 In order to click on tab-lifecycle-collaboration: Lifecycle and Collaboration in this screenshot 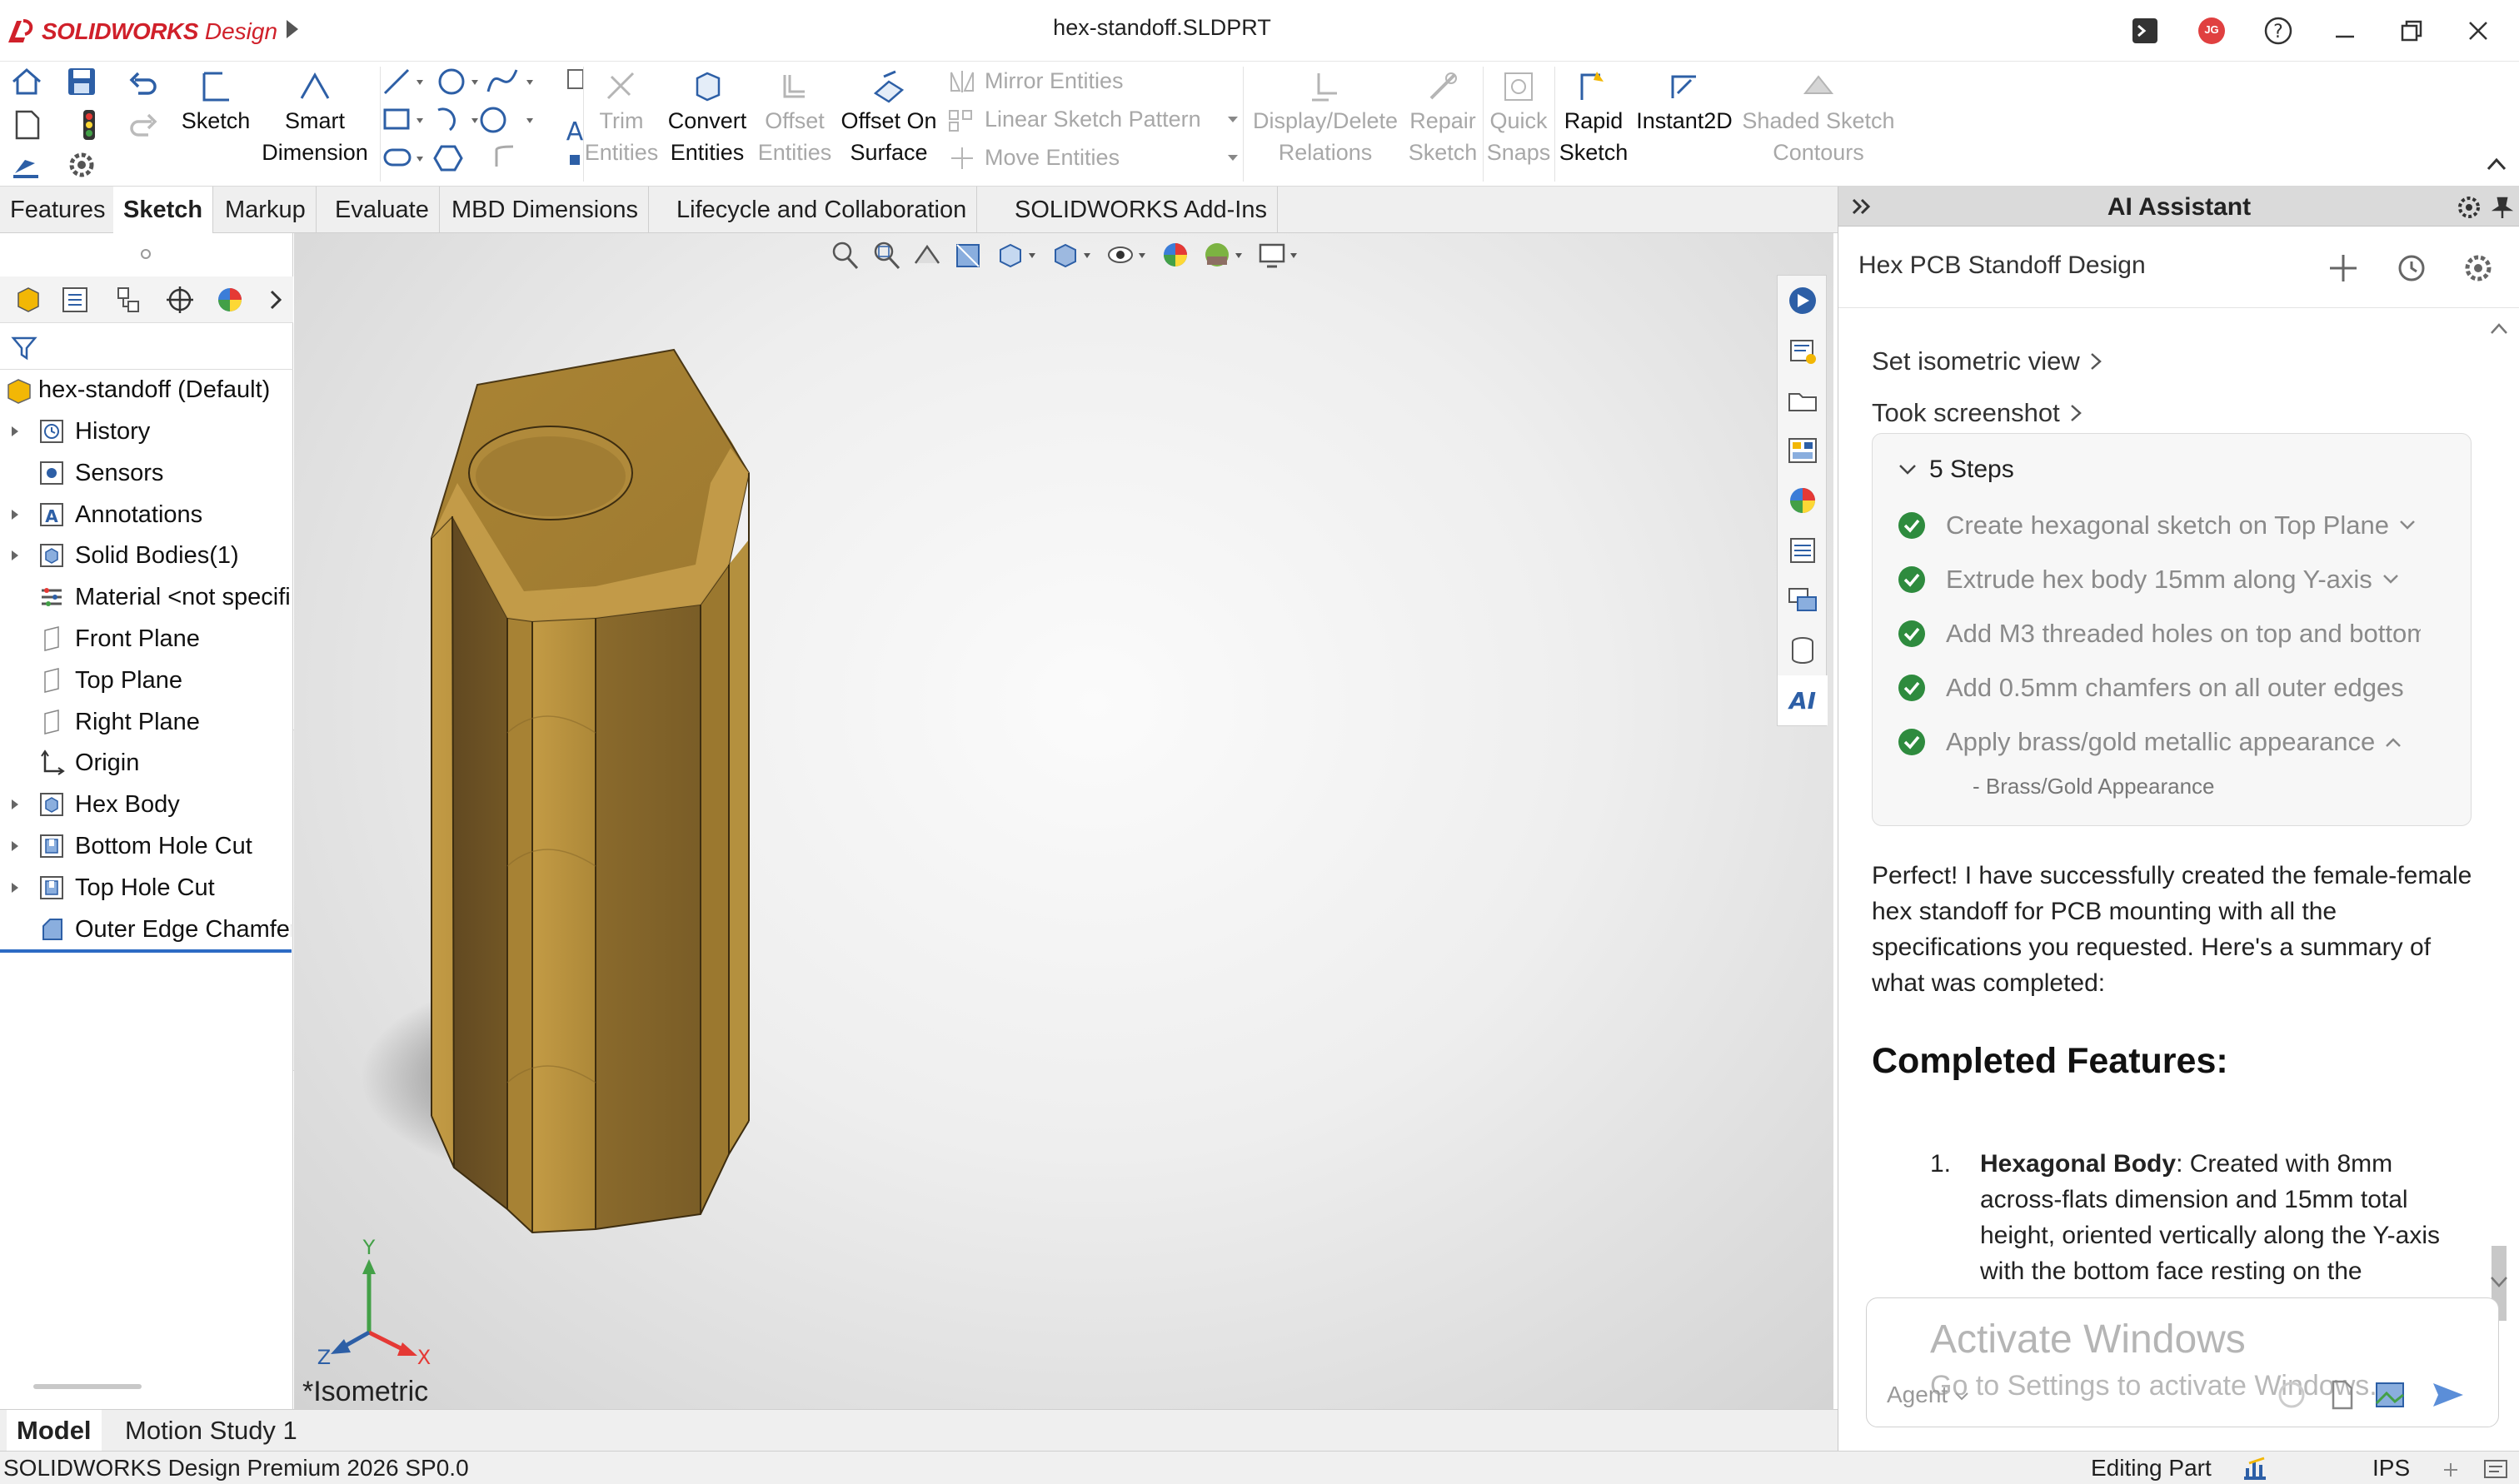, I will do `click(822, 210)`.